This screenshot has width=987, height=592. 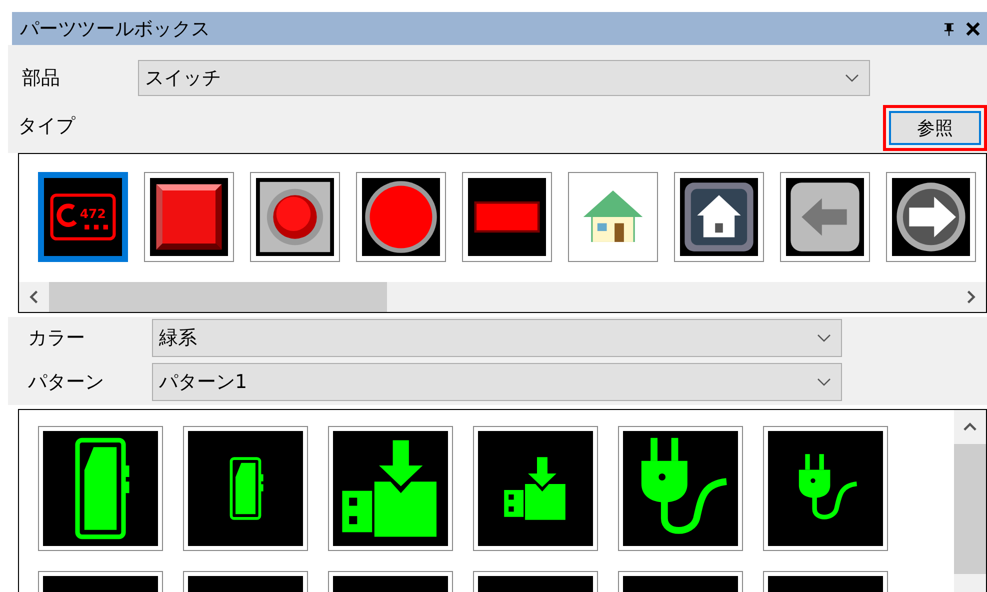 What do you see at coordinates (504, 78) in the screenshot?
I see `part-dropdown: スイッチ` at bounding box center [504, 78].